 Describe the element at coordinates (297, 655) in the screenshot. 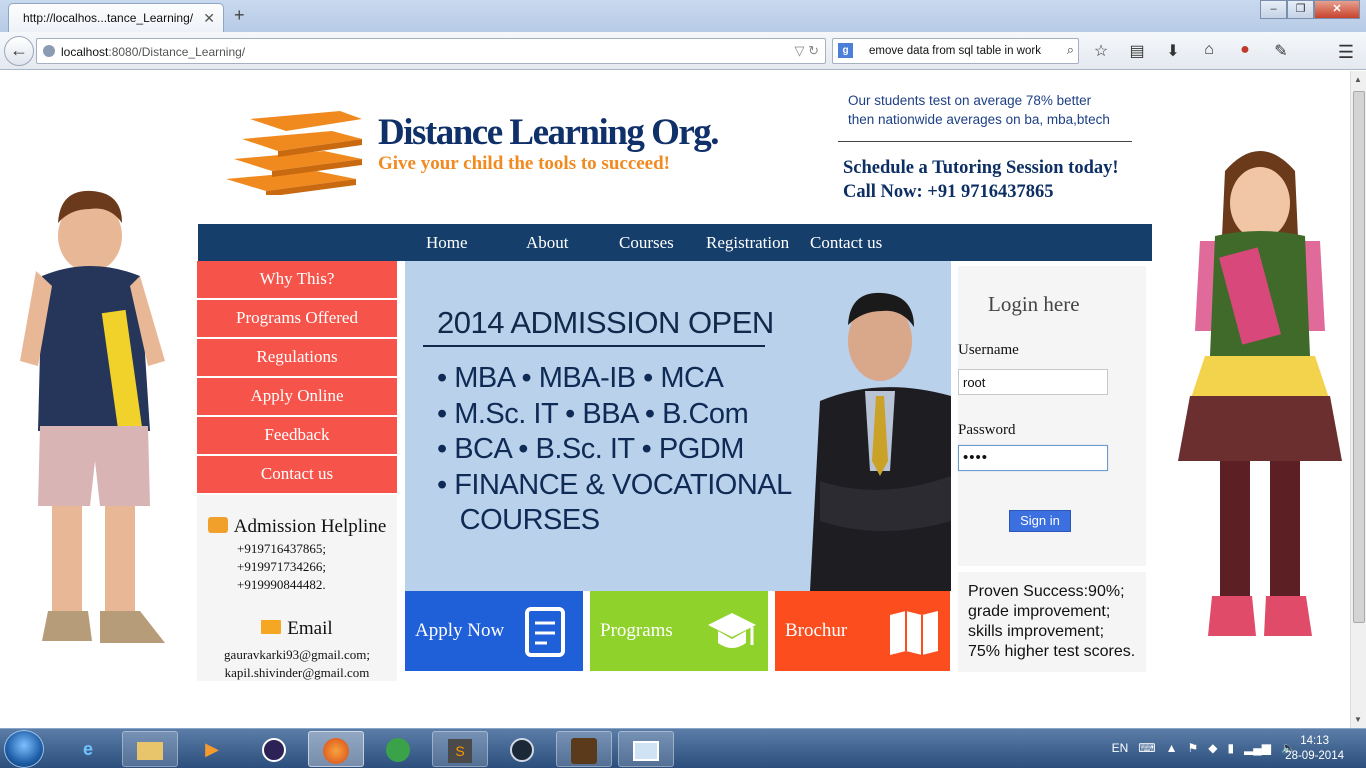

I see `email-address: gauravkarki93@gmail.com;` at that location.